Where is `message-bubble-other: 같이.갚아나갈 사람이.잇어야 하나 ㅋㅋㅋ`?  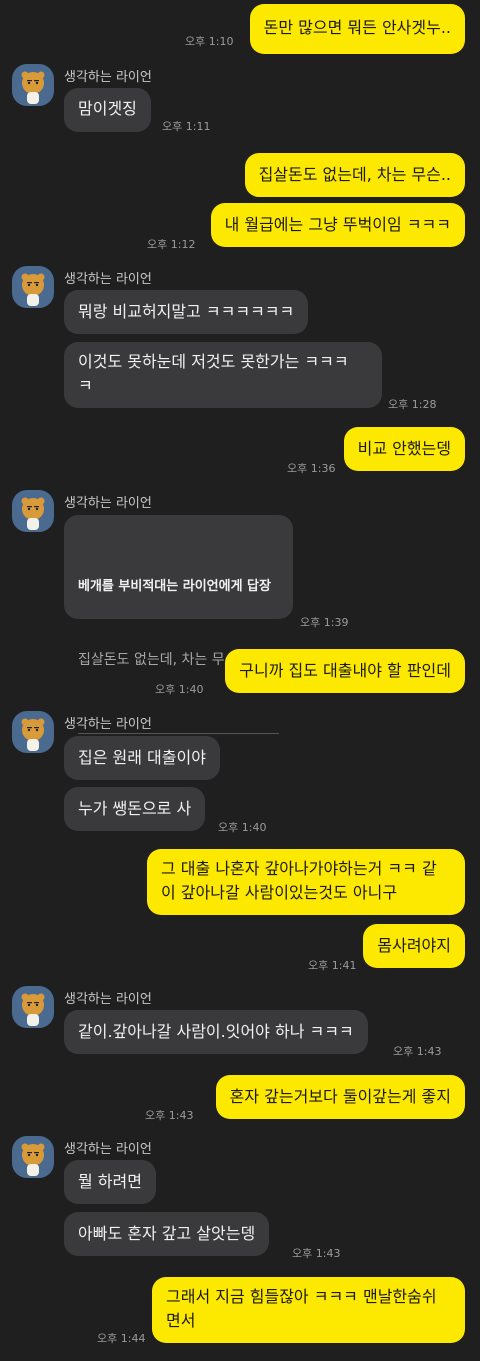
message-bubble-other: 같이.갚아나갈 사람이.잇어야 하나 ㅋㅋㅋ is located at coordinates (216, 1032).